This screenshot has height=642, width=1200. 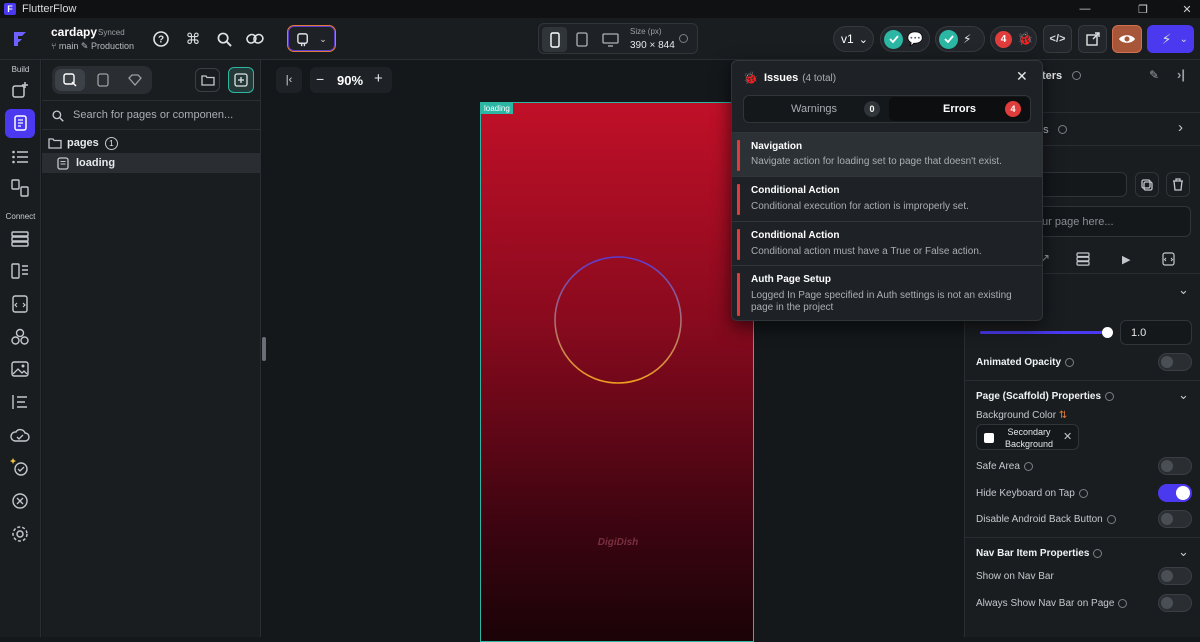 I want to click on edit-pencil-icon: ✎, so click(x=1154, y=75).